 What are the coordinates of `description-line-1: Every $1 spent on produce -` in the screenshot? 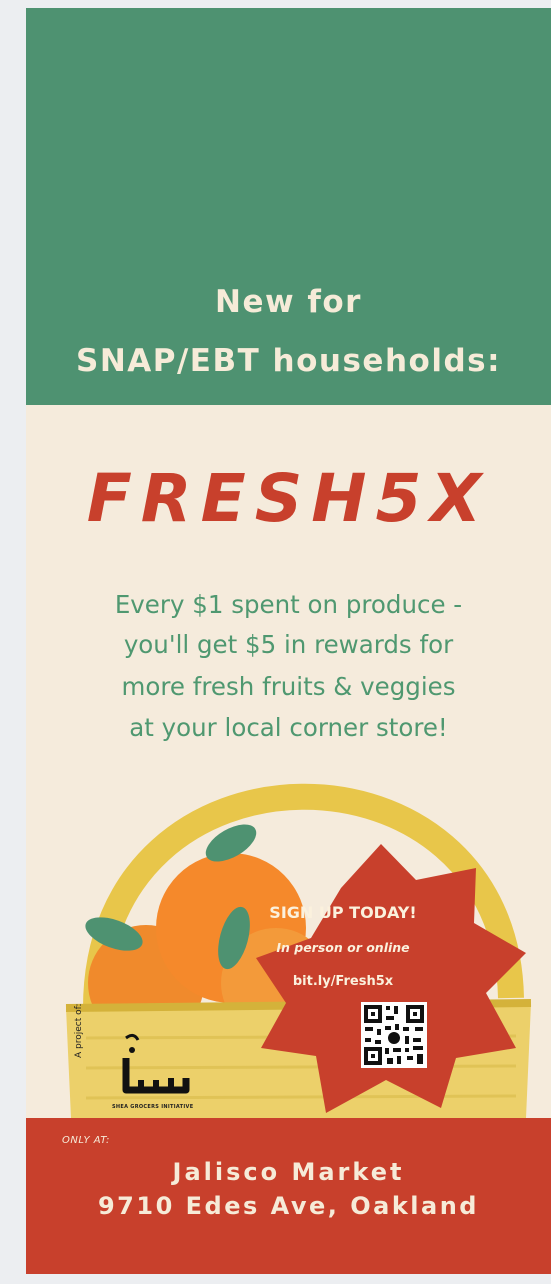 It's located at (288, 604).